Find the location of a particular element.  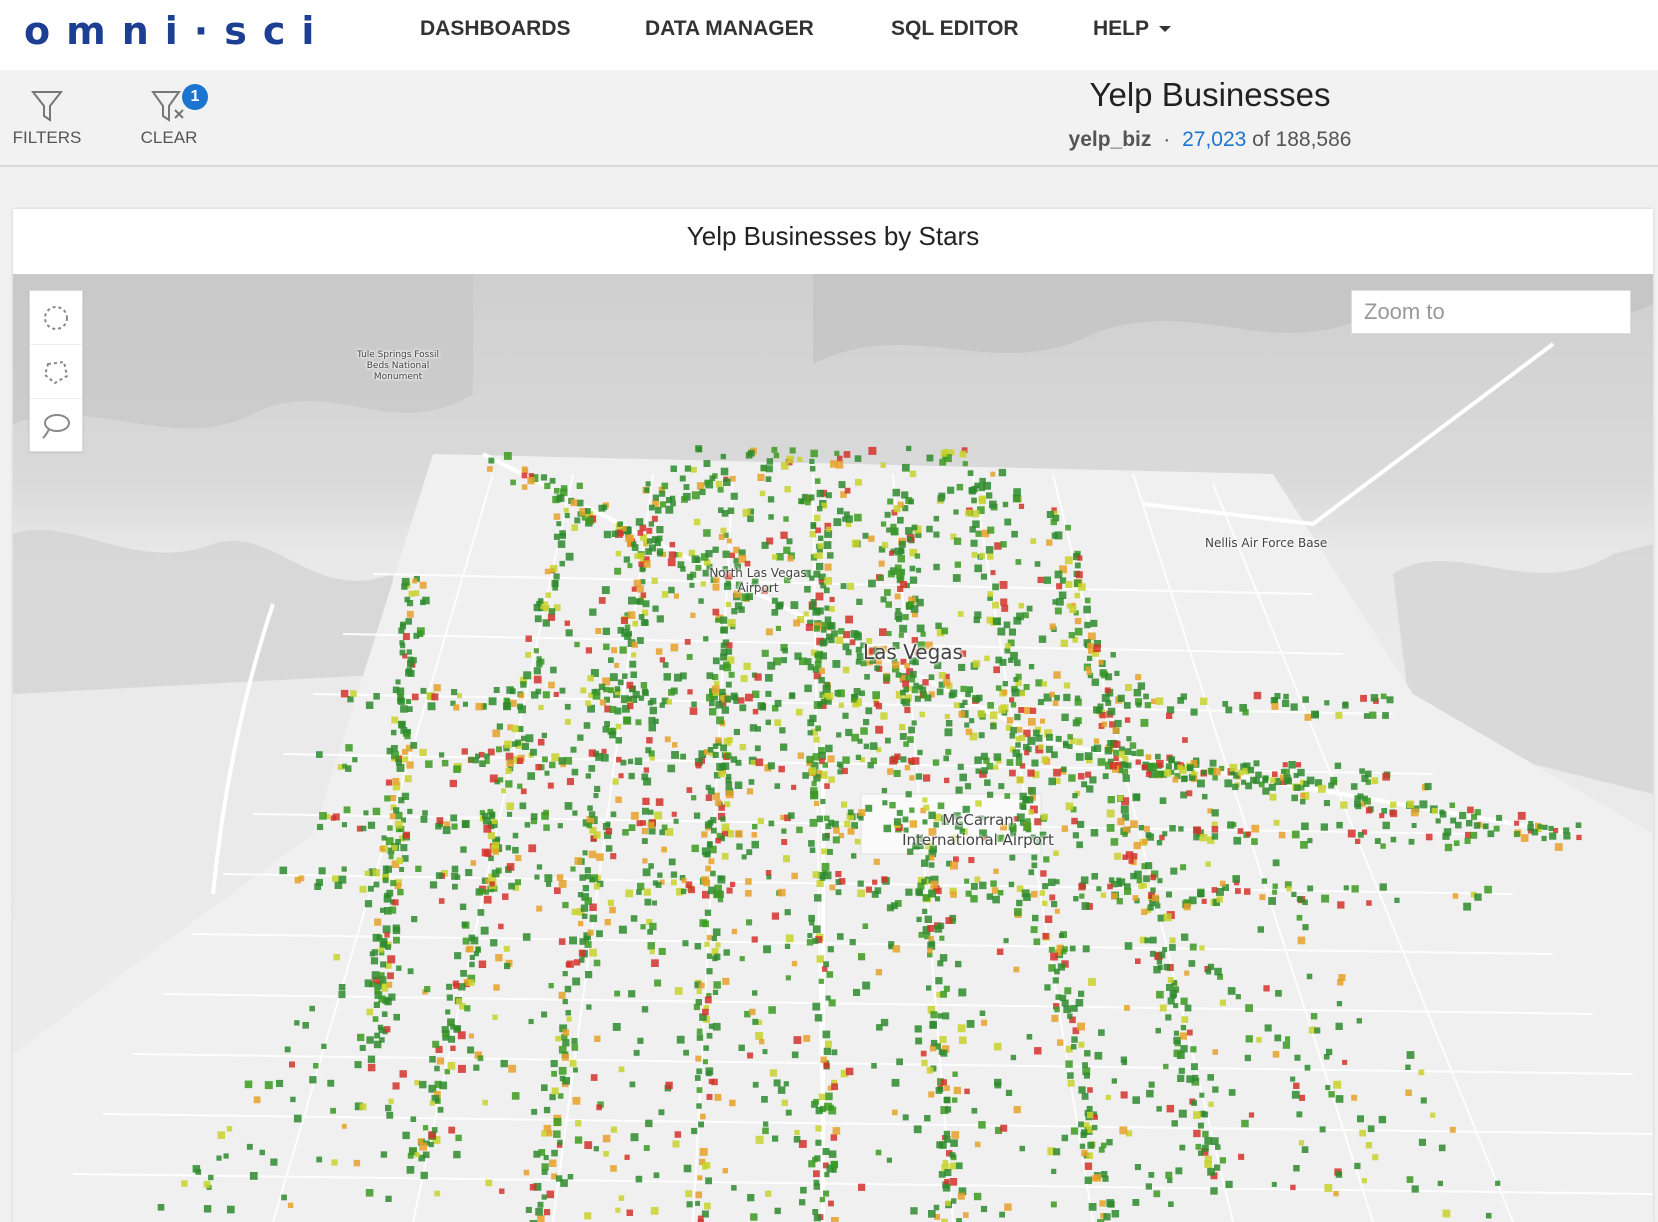

nav-help: HELP is located at coordinates (1132, 29).